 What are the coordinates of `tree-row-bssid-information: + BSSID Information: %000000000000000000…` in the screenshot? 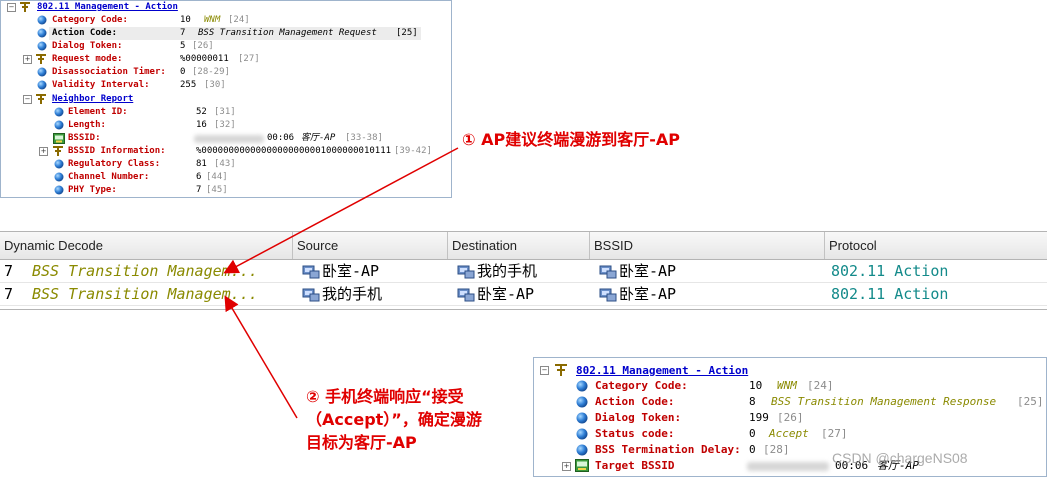 It's located at (226, 151).